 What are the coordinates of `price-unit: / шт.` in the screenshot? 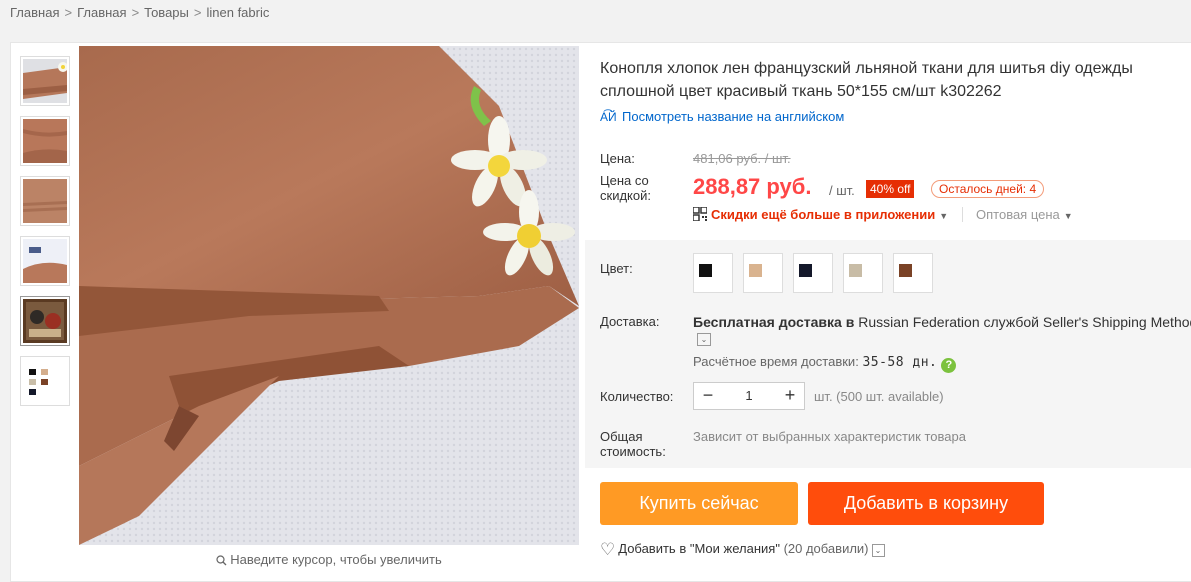 It's located at (842, 190).